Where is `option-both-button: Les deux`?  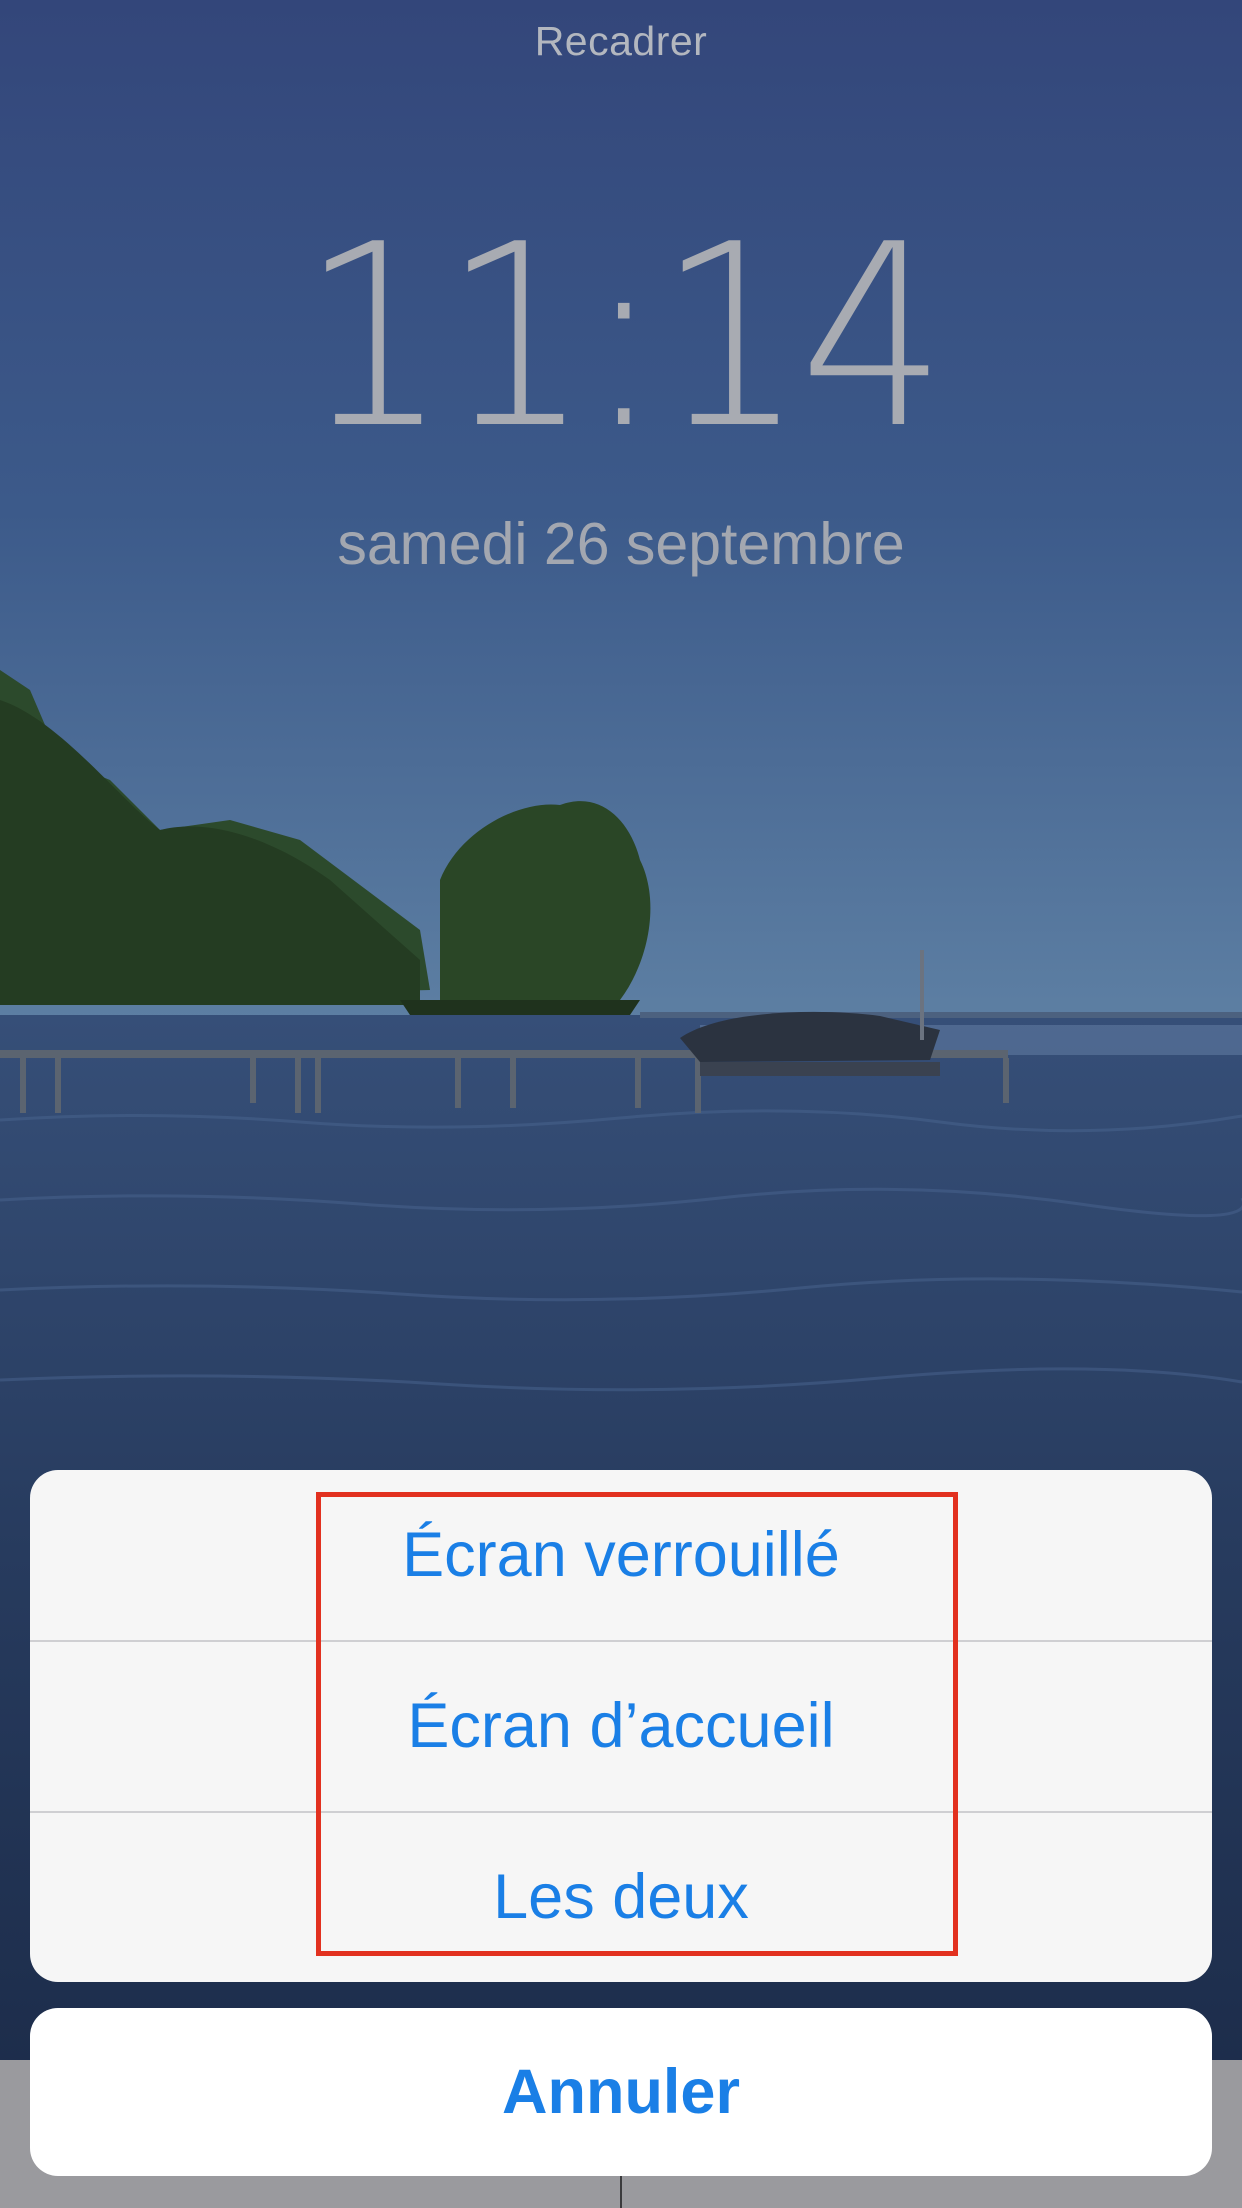
option-both-button: Les deux is located at coordinates (621, 1897).